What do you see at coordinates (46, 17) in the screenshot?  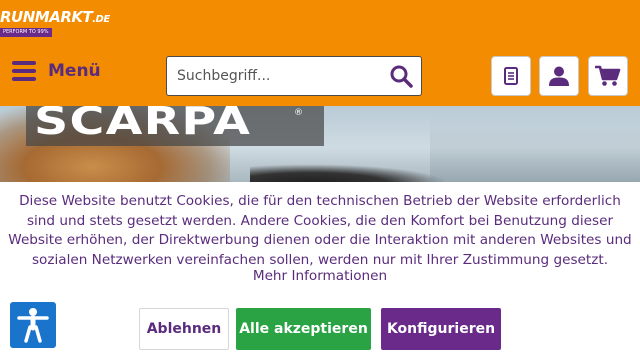 I see `logo-main-text: RUNMARKT` at bounding box center [46, 17].